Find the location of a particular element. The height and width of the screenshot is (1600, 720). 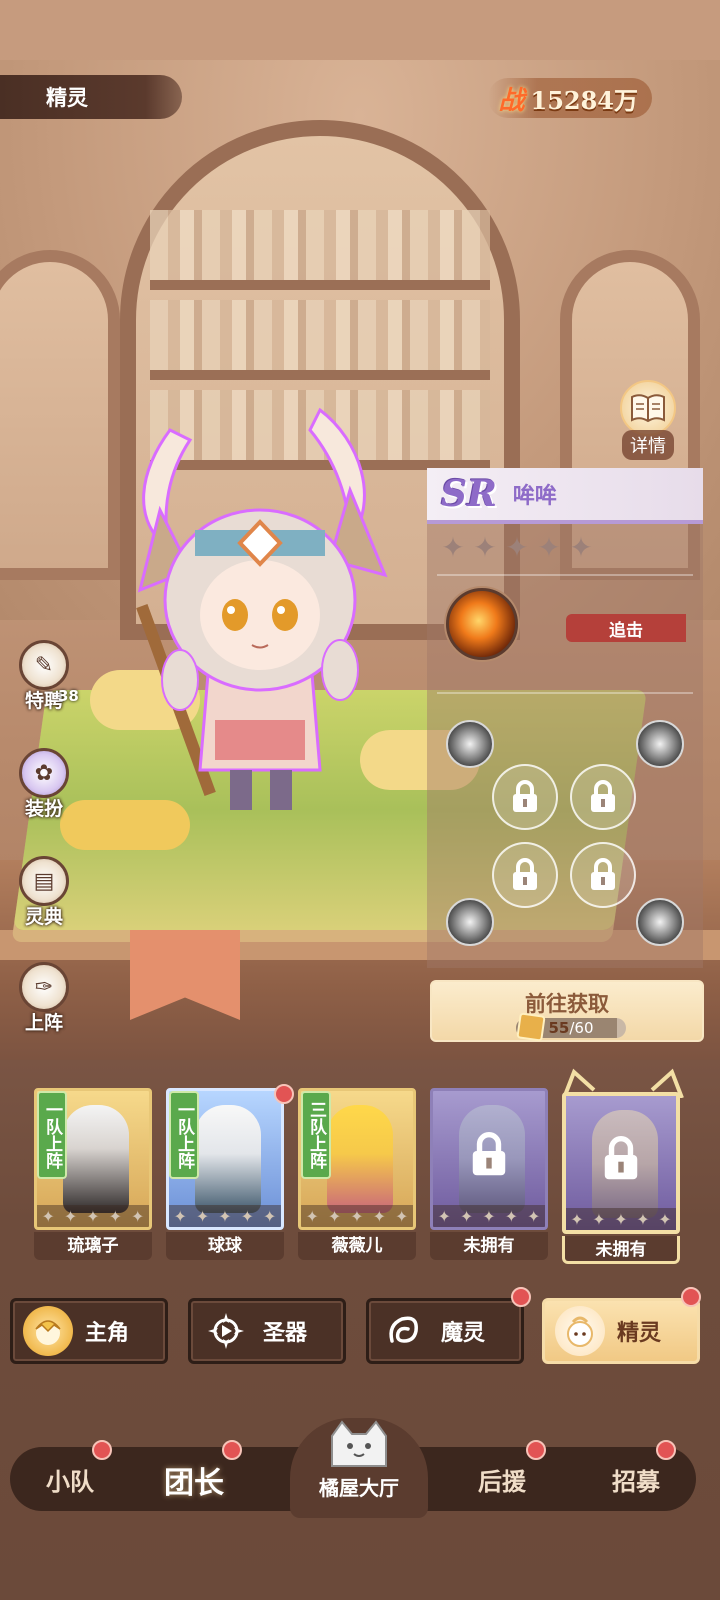

combat-power: 战 15284万 is located at coordinates (570, 98).